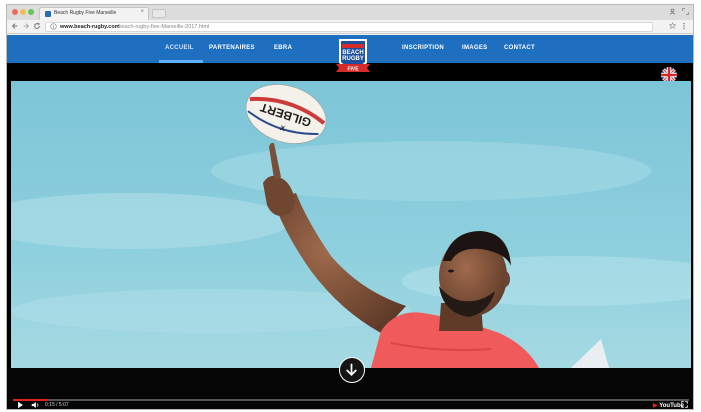  Describe the element at coordinates (474, 48) in the screenshot. I see `nav-images: IMAGES` at that location.